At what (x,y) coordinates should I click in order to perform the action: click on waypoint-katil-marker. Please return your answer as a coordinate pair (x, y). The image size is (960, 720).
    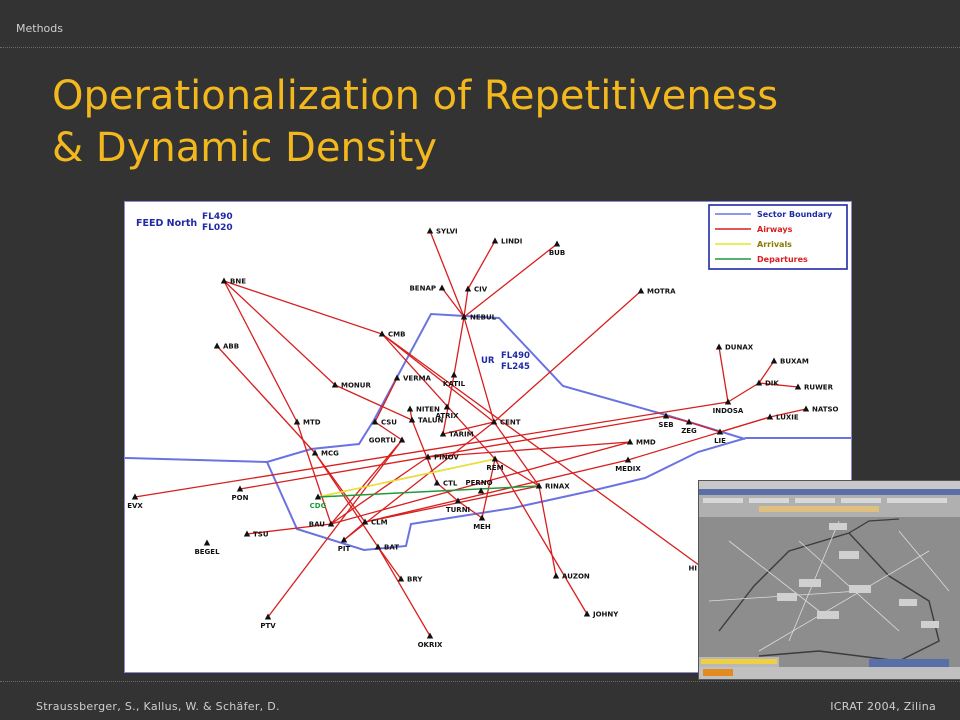
    Looking at the image, I should click on (454, 374).